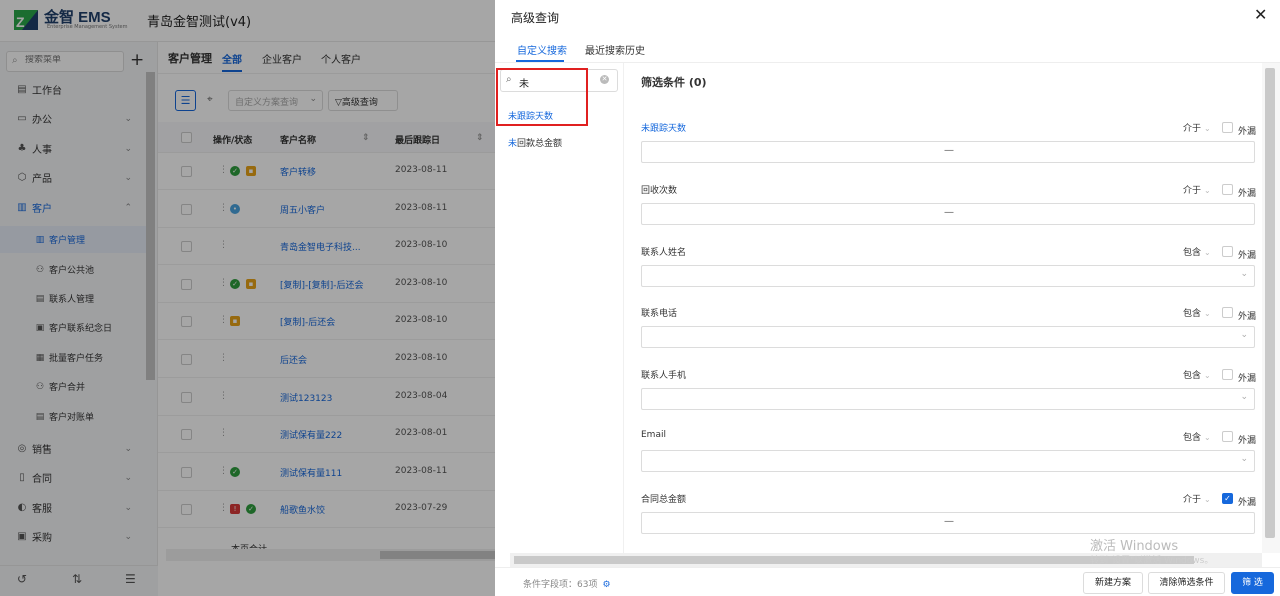 The height and width of the screenshot is (596, 1280). I want to click on field-label: 联系电话, so click(659, 314).